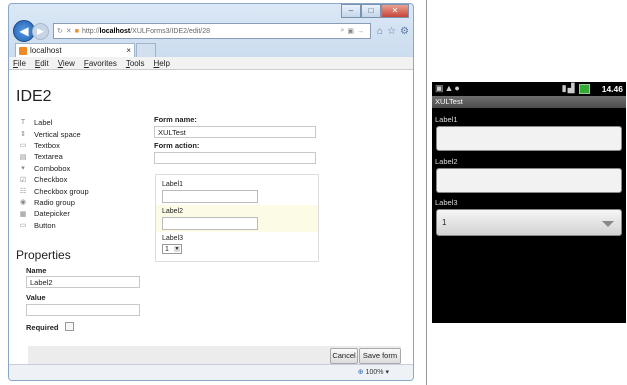 Image resolution: width=627 pixels, height=385 pixels. Describe the element at coordinates (42, 63) in the screenshot. I see `menu-edit: Edit` at that location.